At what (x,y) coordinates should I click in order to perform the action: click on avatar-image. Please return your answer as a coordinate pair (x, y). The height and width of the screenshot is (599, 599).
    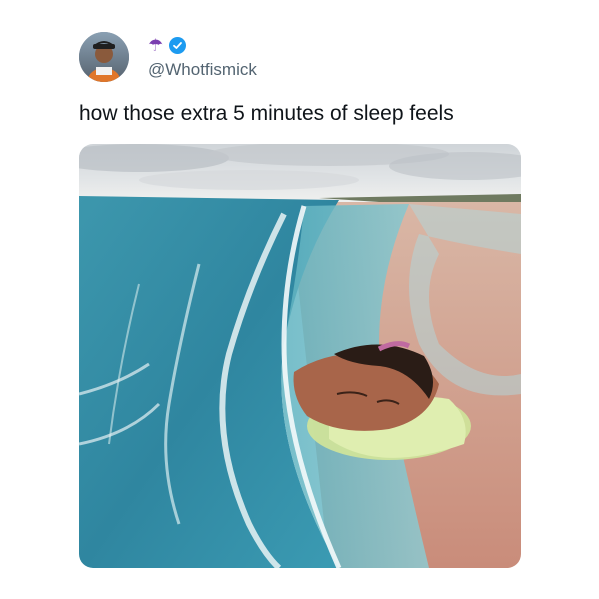
    Looking at the image, I should click on (104, 57).